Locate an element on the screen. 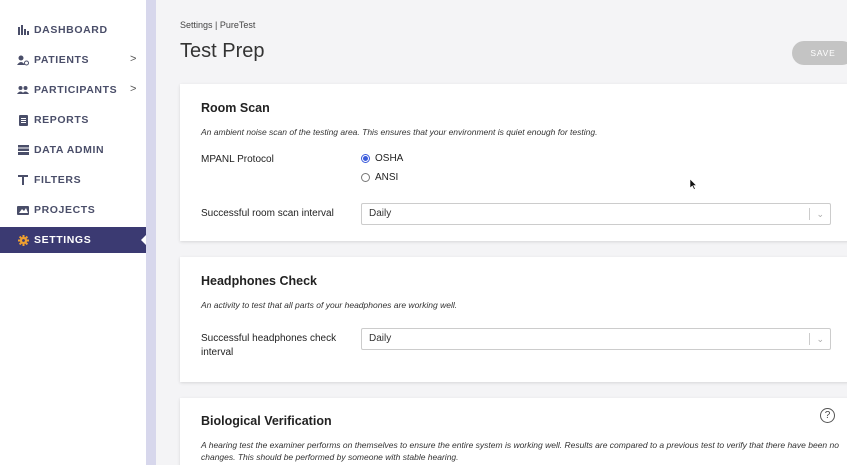 Image resolution: width=847 pixels, height=465 pixels. sidebar-item-label: PROJECTS is located at coordinates (65, 210).